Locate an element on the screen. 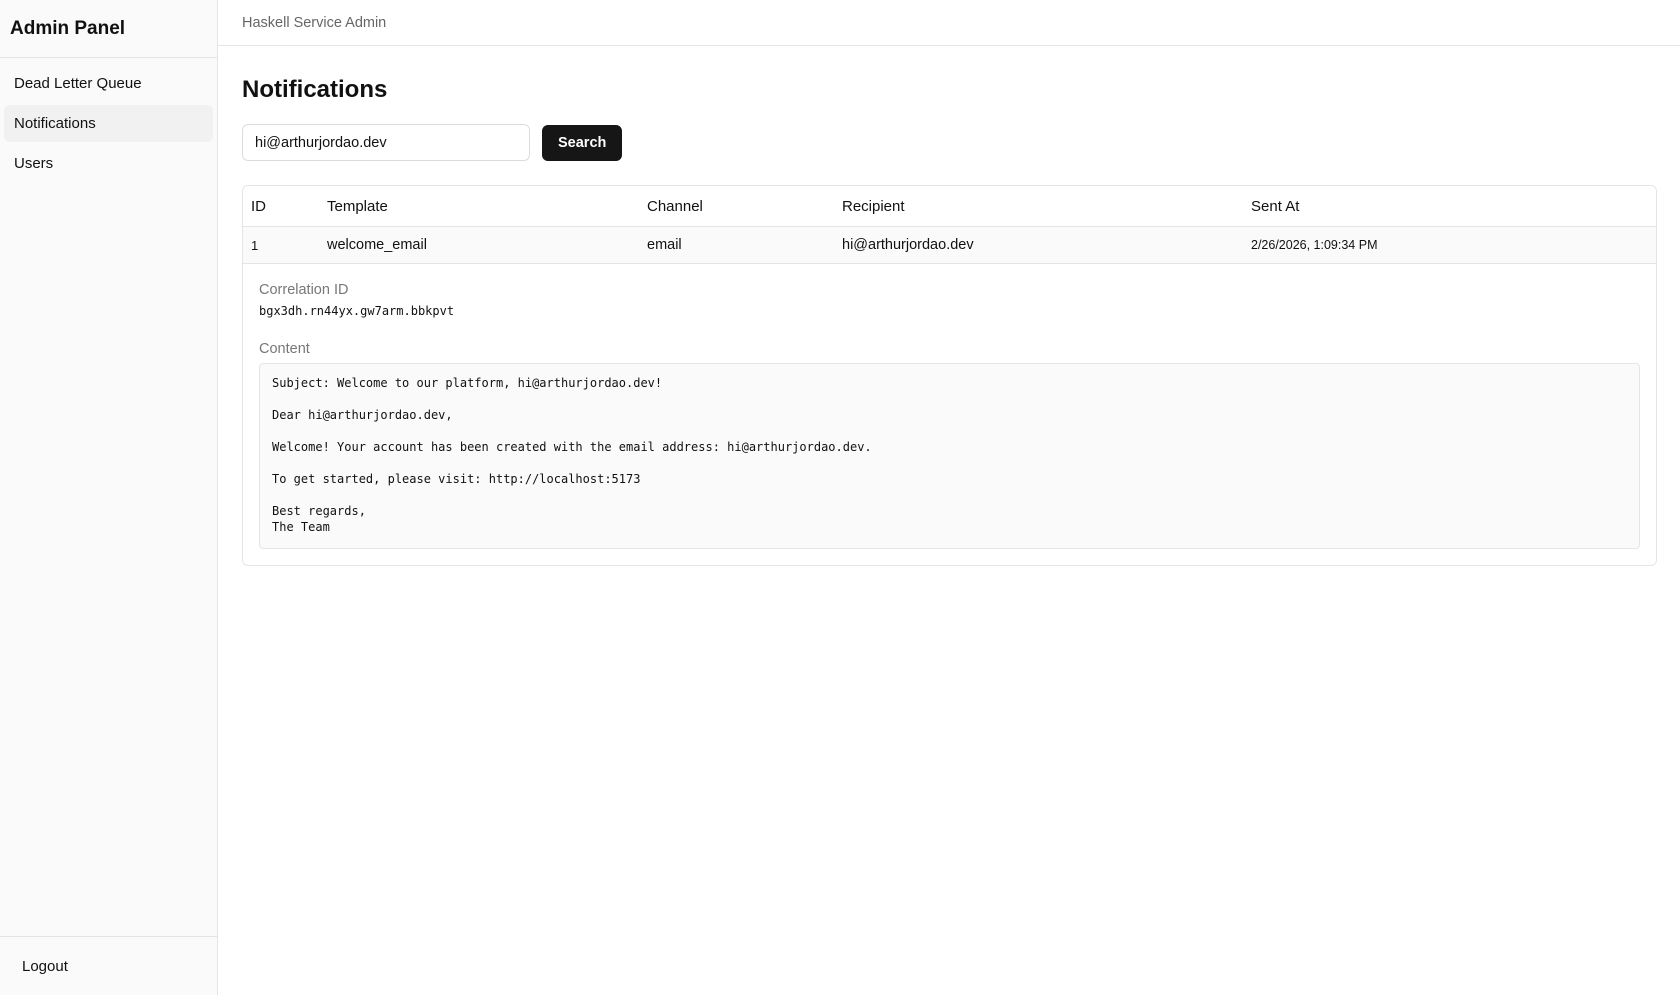 This screenshot has width=1680, height=995. column-header-id: ID is located at coordinates (258, 206).